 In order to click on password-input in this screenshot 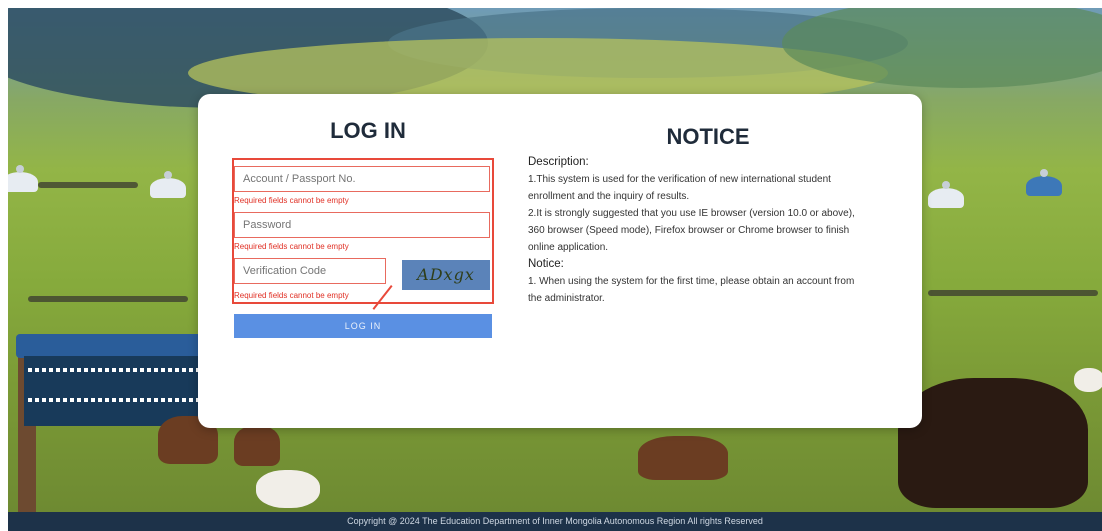, I will do `click(362, 225)`.